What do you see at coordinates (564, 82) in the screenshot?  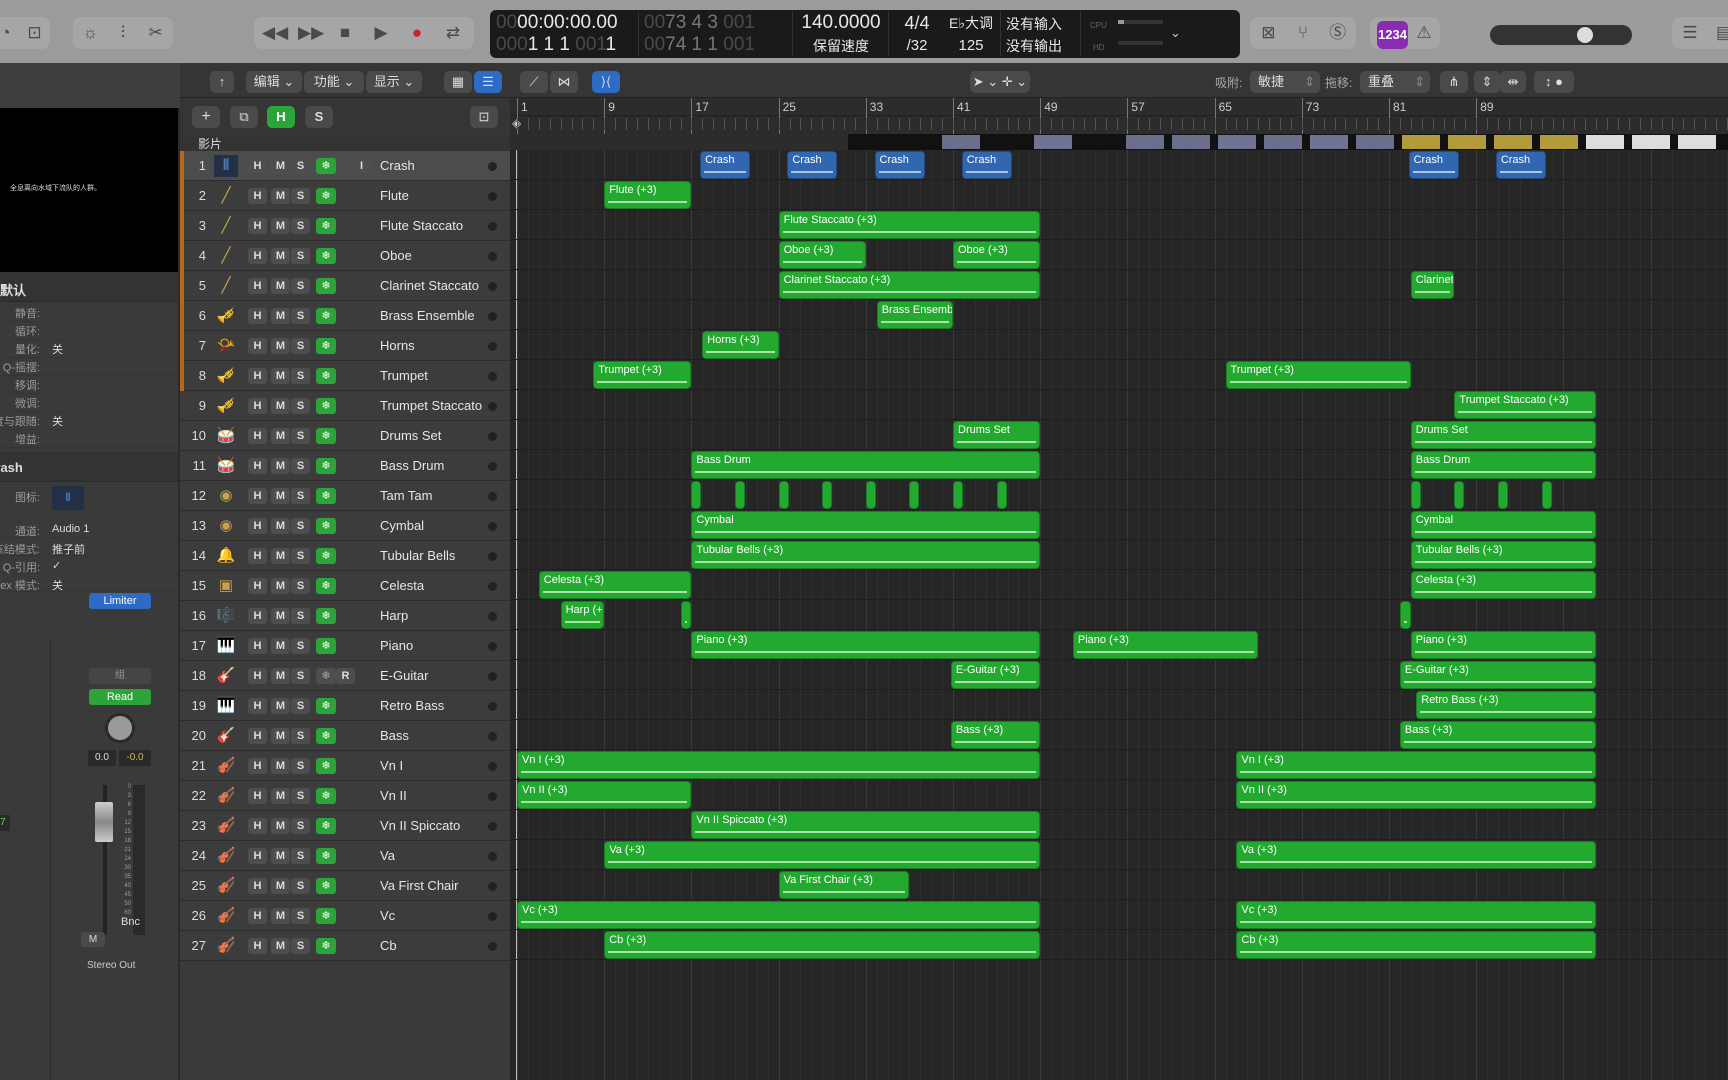 I see `flex-icon: ⋈` at bounding box center [564, 82].